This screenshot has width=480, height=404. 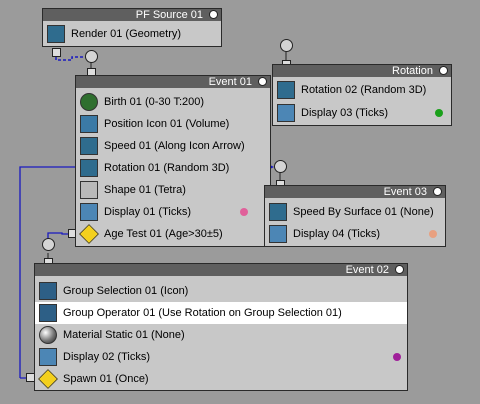 What do you see at coordinates (89, 190) in the screenshot?
I see `shape-icon` at bounding box center [89, 190].